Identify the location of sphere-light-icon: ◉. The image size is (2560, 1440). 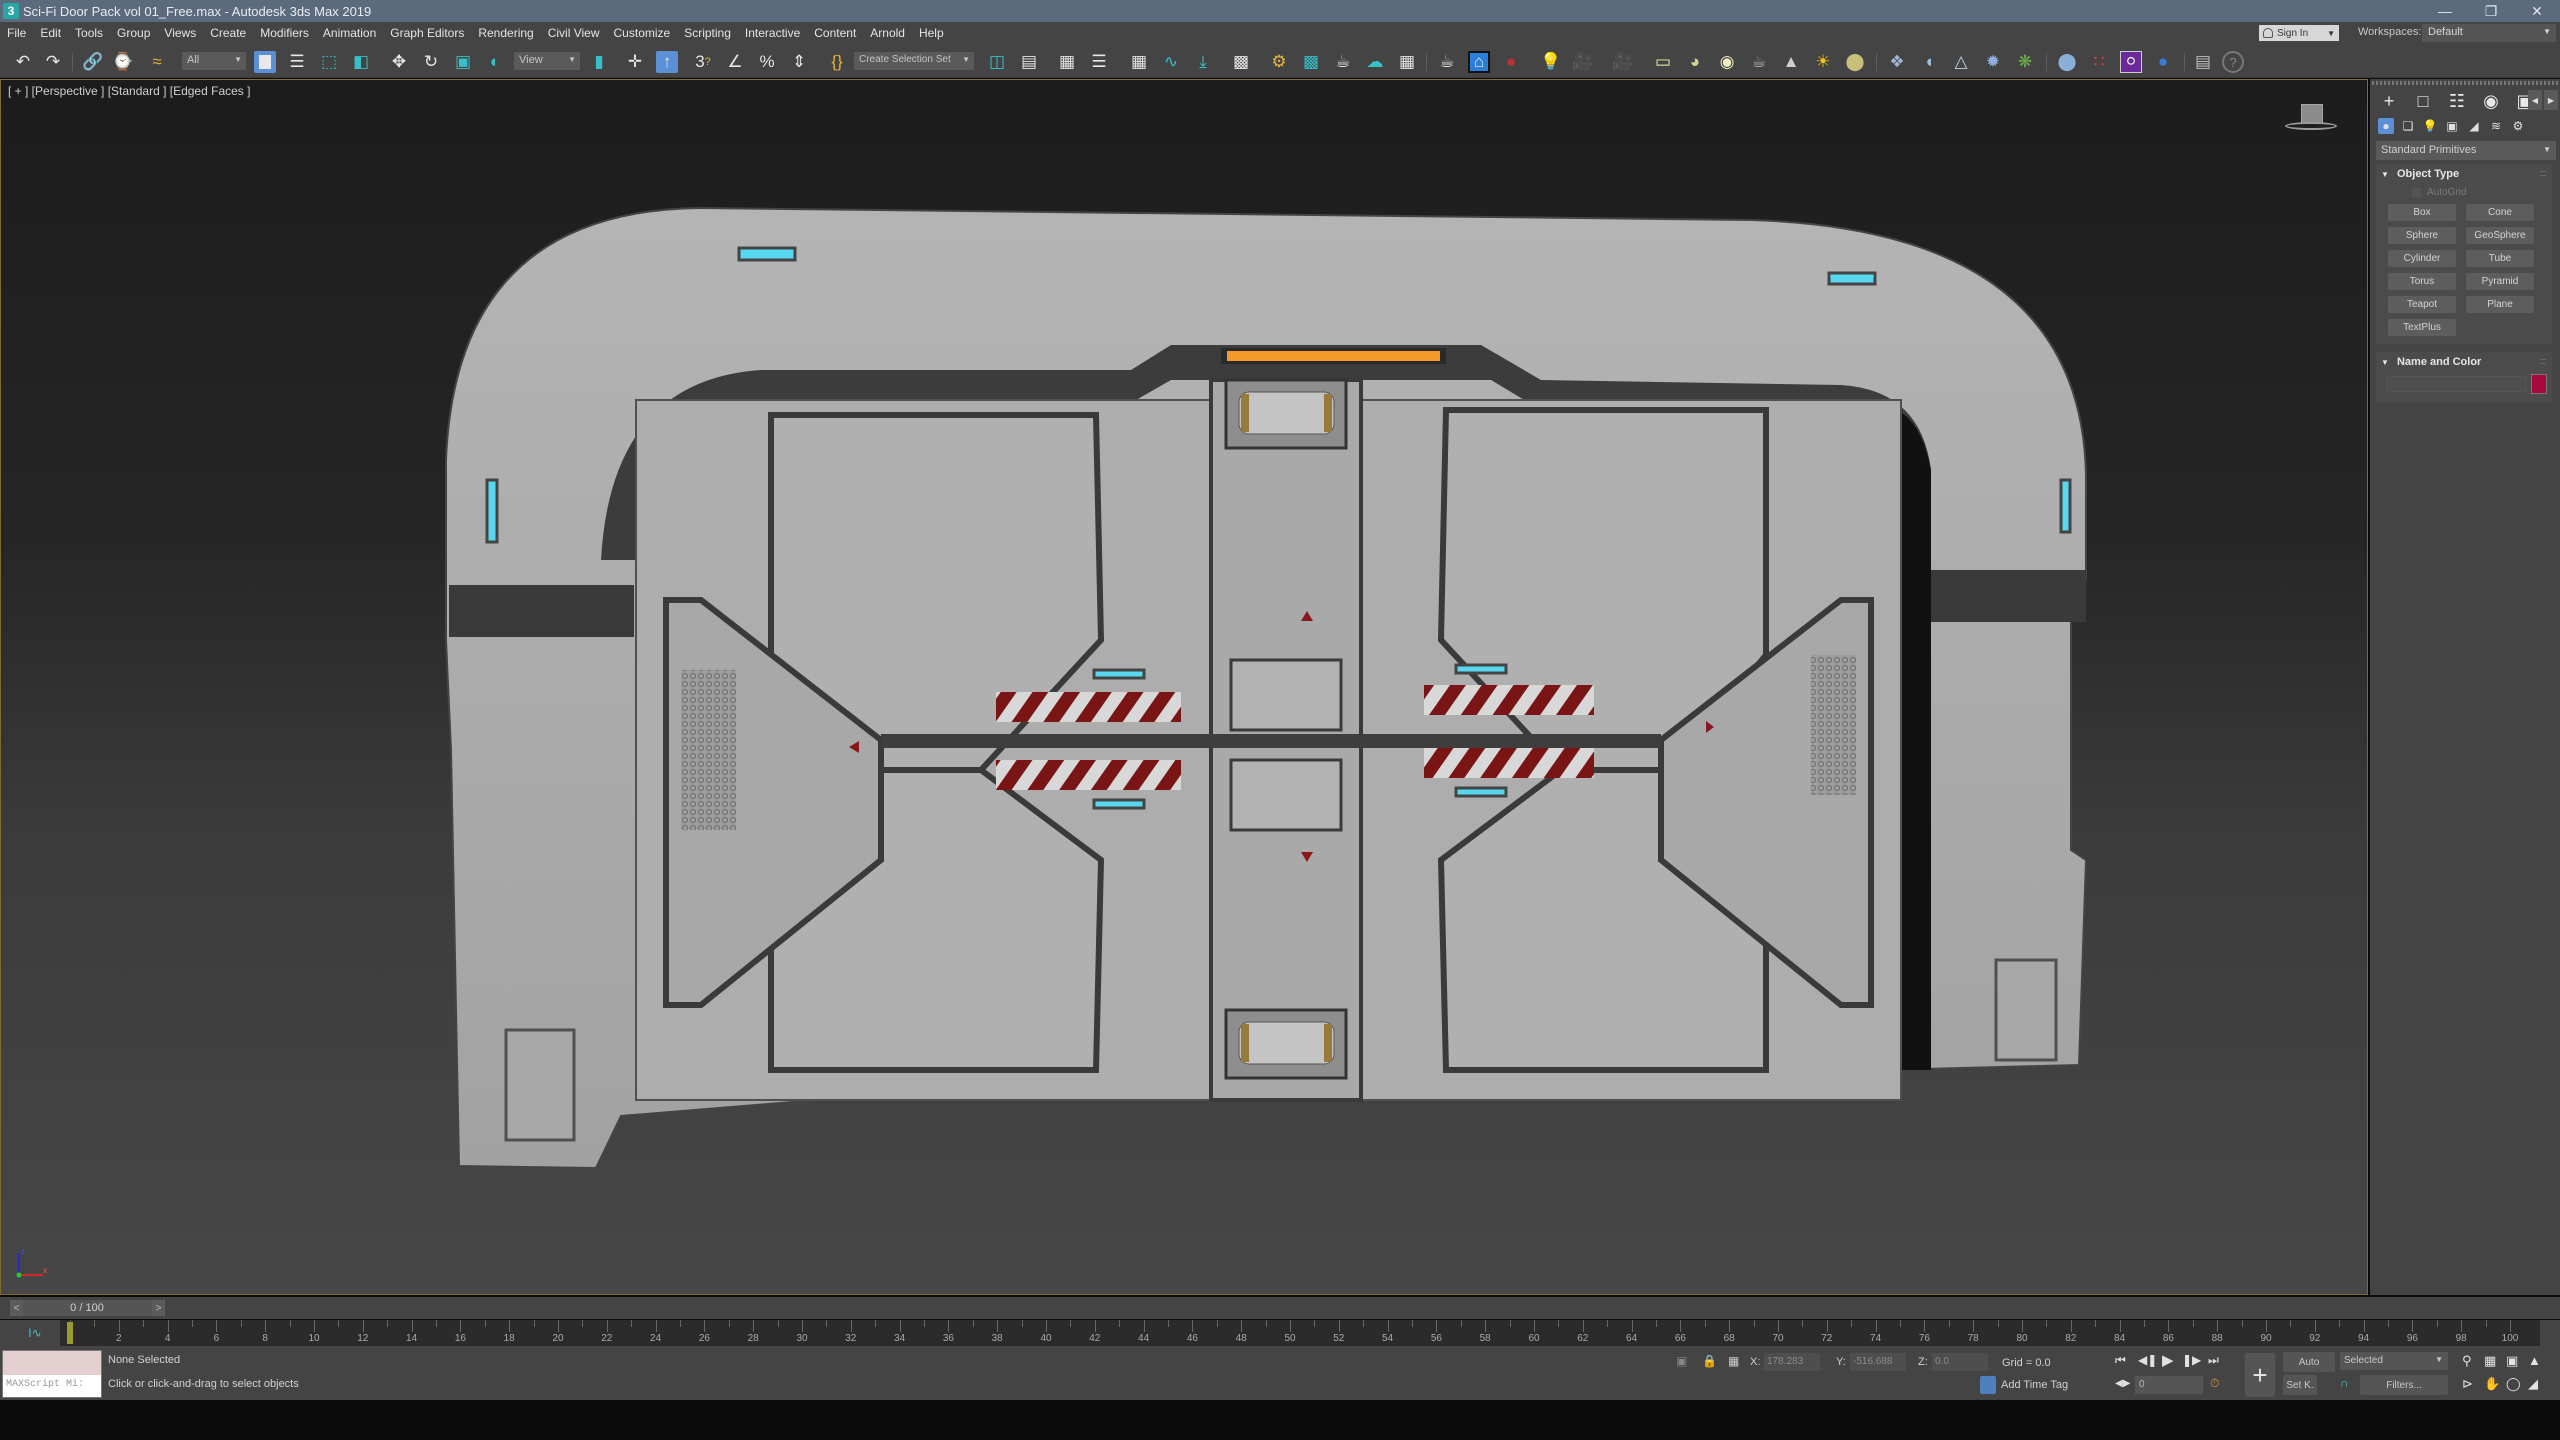
(1727, 62).